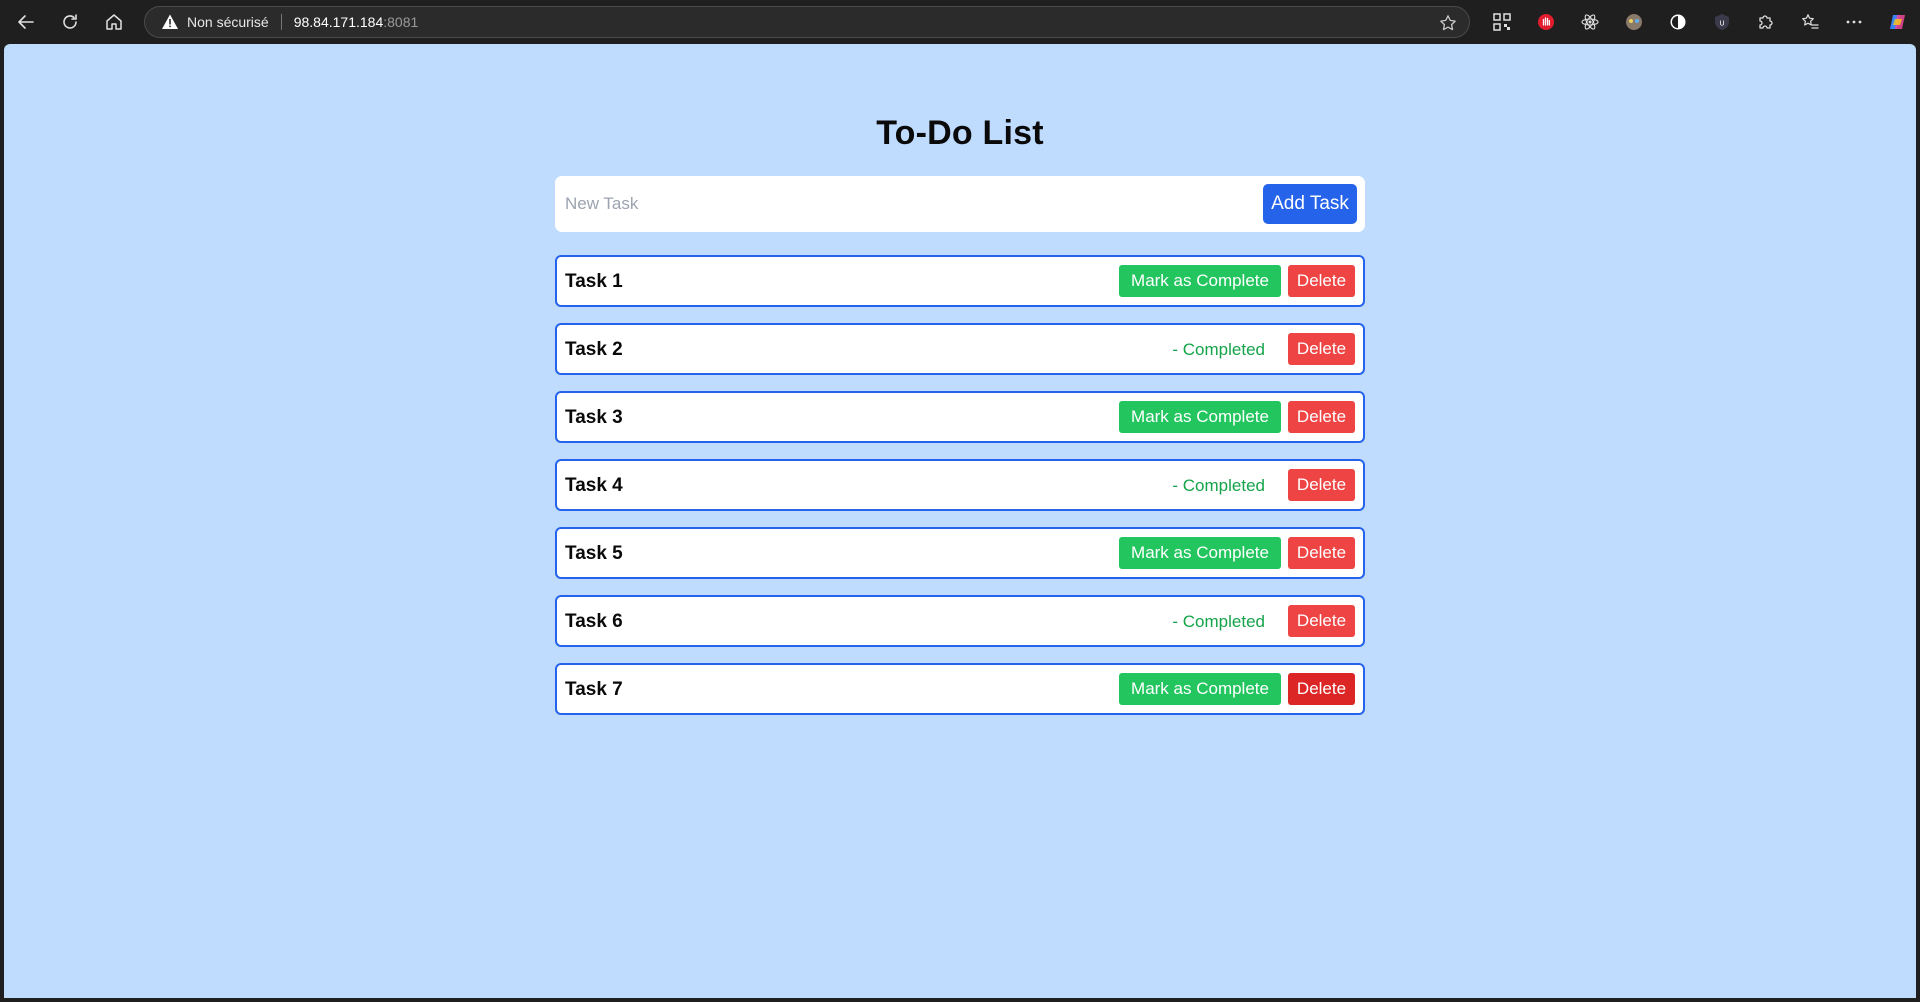 The height and width of the screenshot is (1002, 1920). What do you see at coordinates (170, 21) in the screenshot?
I see `warning-triangle-icon` at bounding box center [170, 21].